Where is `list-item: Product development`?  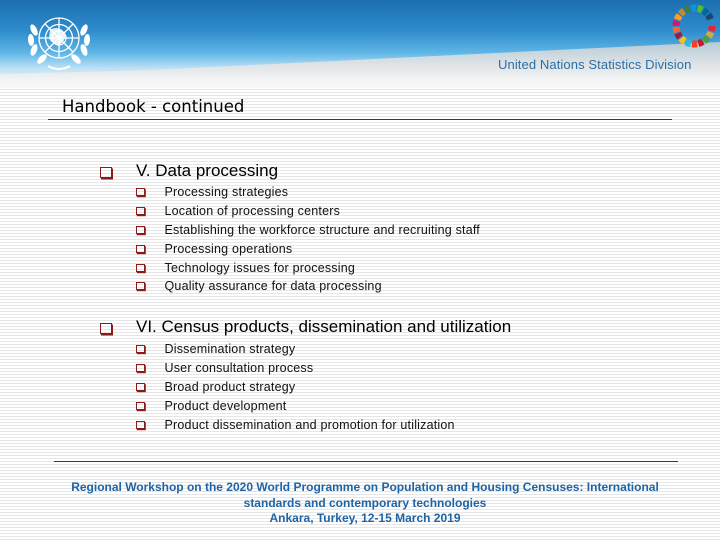
list-item: Product development is located at coordinates (323, 405).